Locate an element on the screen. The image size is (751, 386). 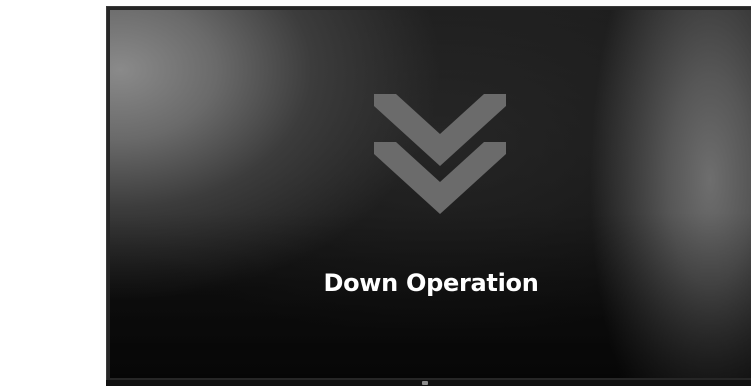
brand-logo is located at coordinates (425, 383).